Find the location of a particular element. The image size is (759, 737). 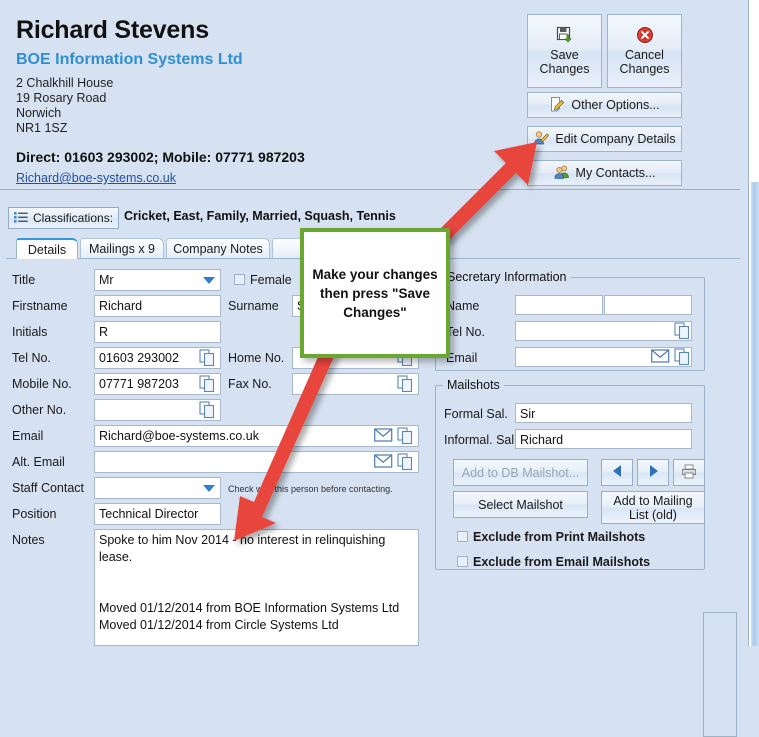

tab-company-notes-label: Company Notes is located at coordinates (218, 249).